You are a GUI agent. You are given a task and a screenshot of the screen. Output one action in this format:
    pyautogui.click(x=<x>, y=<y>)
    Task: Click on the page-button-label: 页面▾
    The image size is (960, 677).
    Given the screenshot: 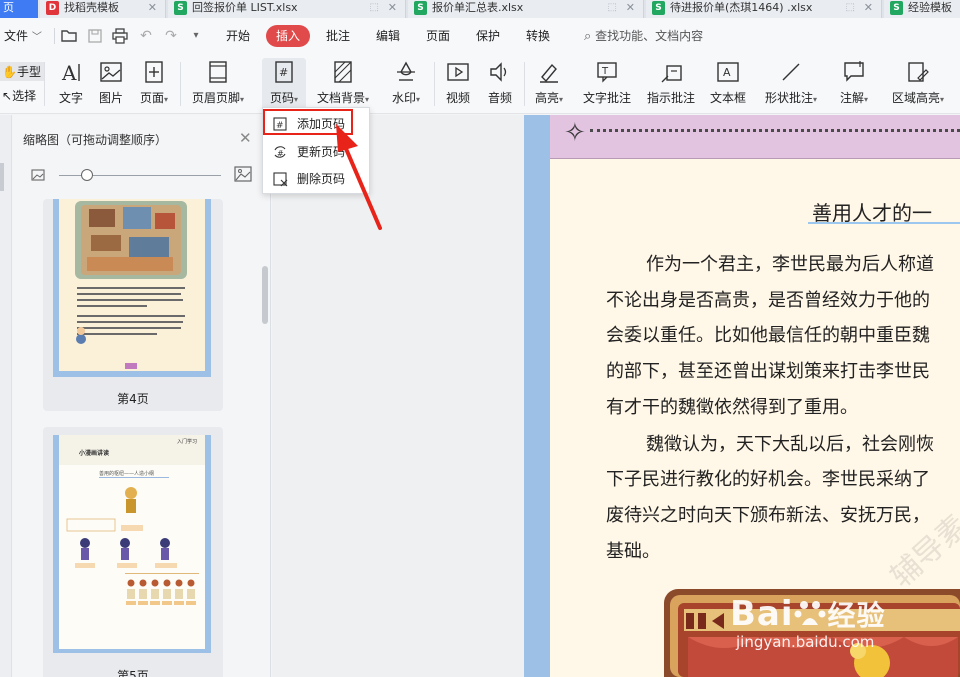 What is the action you would take?
    pyautogui.click(x=154, y=98)
    